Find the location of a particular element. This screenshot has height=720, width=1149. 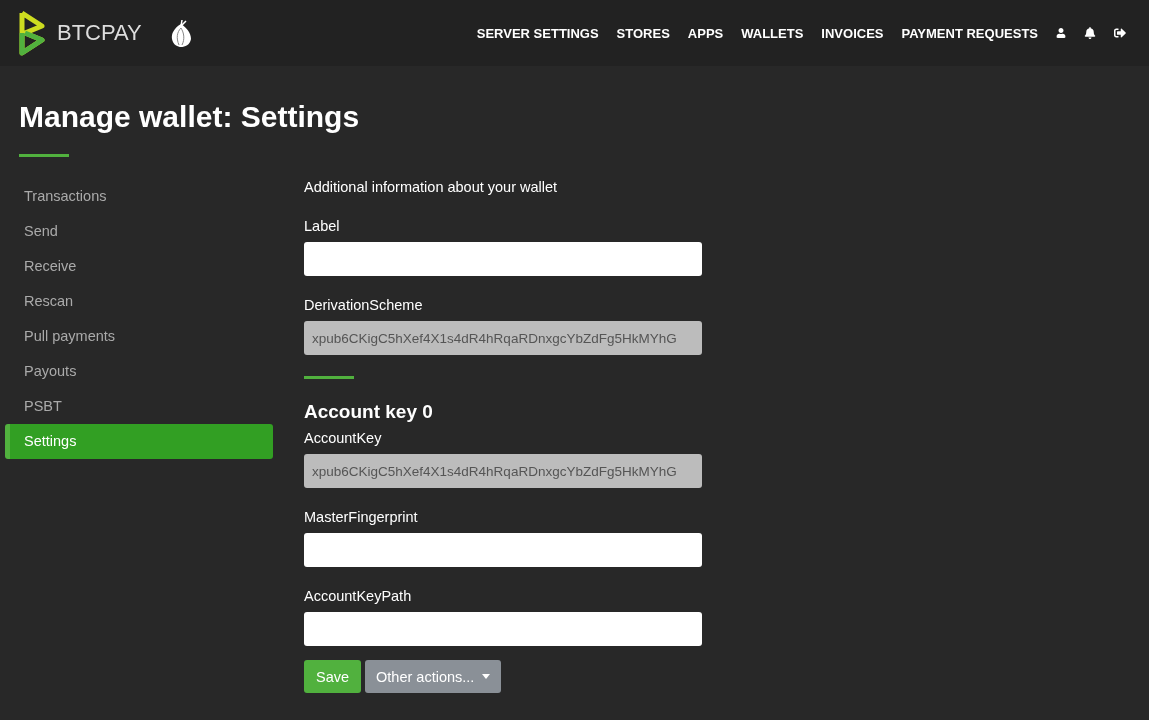

page-title: Manage wallet: Settings is located at coordinates (190, 116).